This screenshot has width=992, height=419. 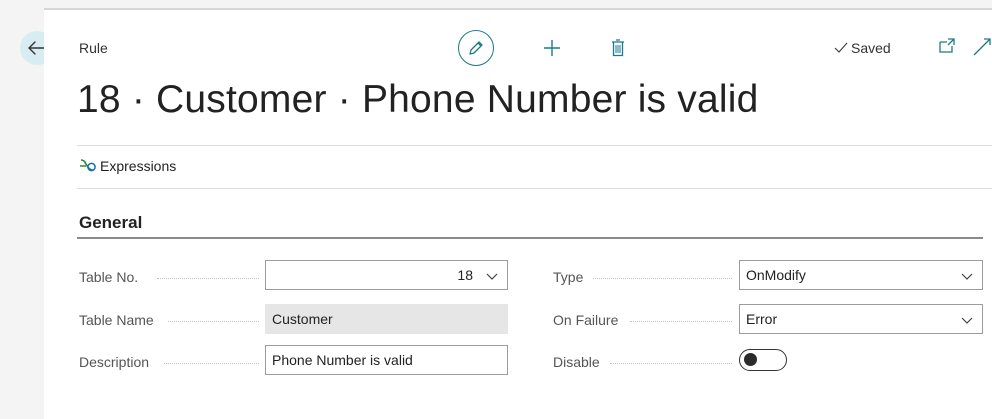 I want to click on table-no-field: 18, so click(x=386, y=275).